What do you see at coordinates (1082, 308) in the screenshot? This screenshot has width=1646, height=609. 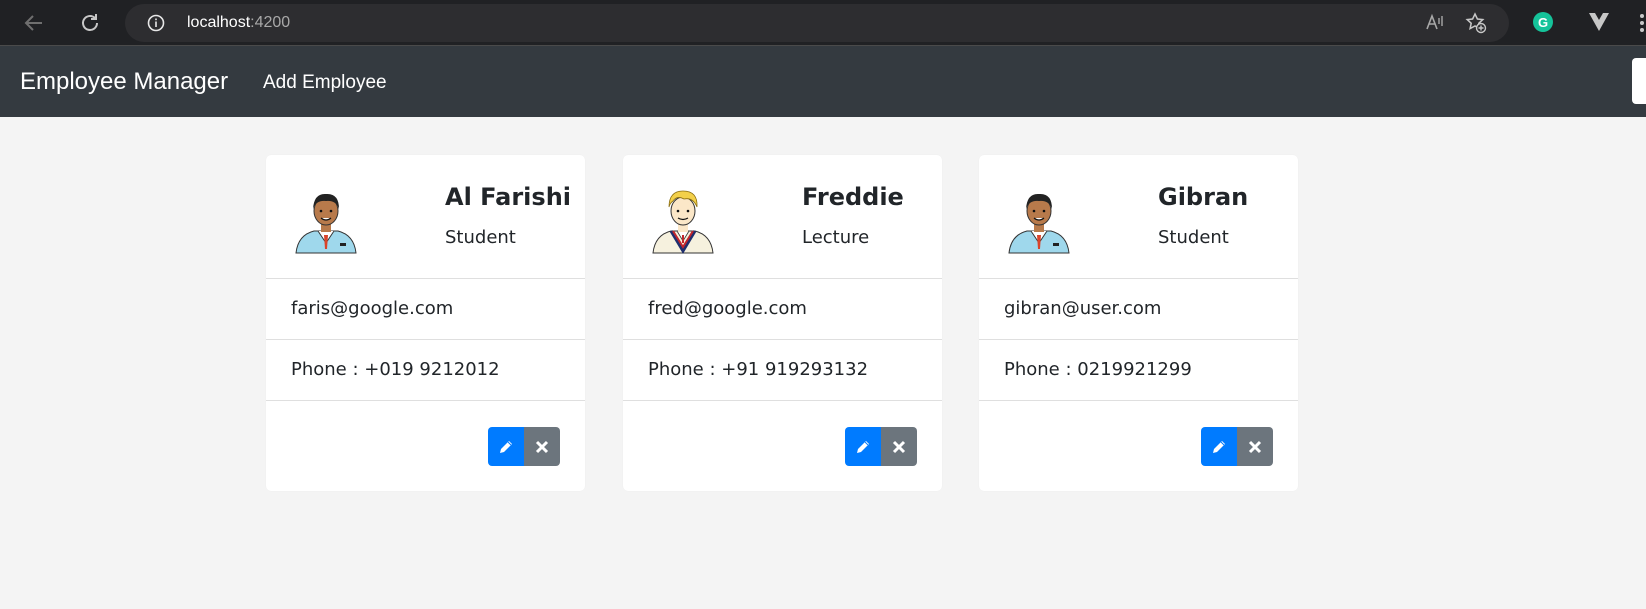 I see `employee-email: gibran@user.com` at bounding box center [1082, 308].